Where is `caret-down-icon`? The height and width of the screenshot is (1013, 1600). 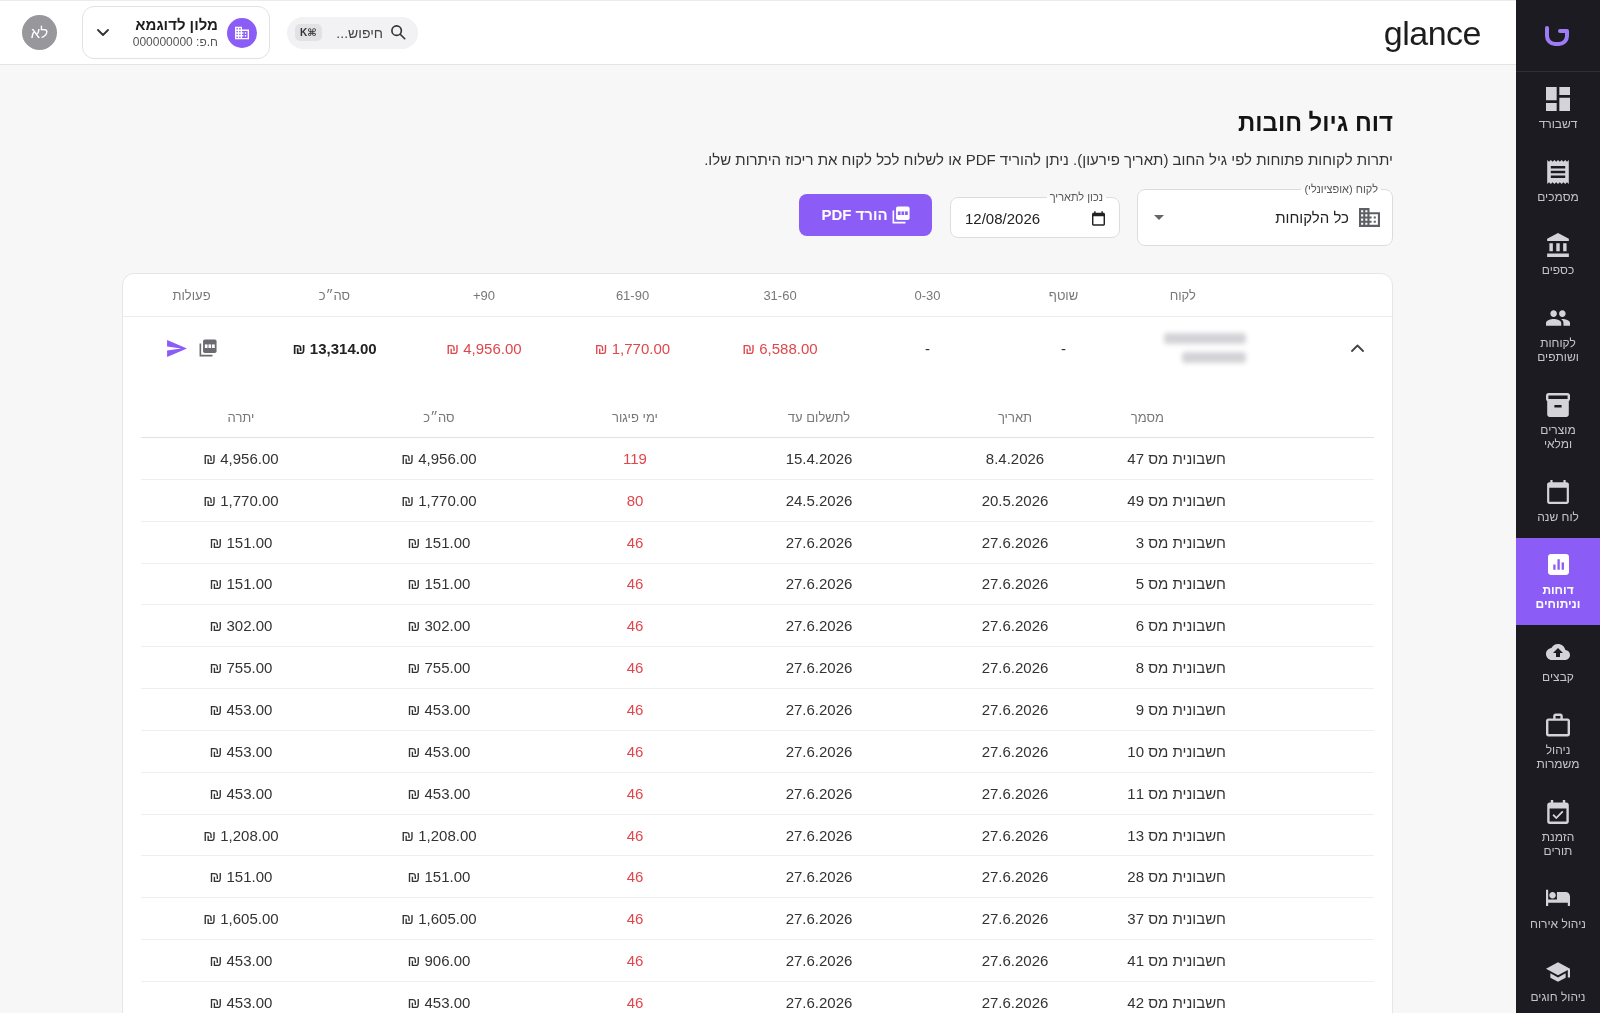
caret-down-icon is located at coordinates (1159, 217).